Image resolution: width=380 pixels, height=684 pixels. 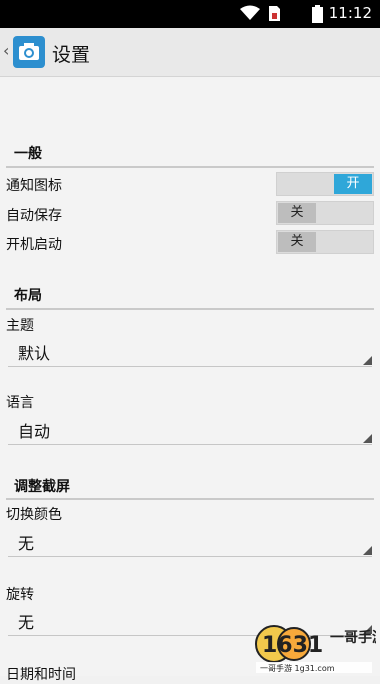 What do you see at coordinates (190, 14) in the screenshot?
I see `status-bar: 11:12` at bounding box center [190, 14].